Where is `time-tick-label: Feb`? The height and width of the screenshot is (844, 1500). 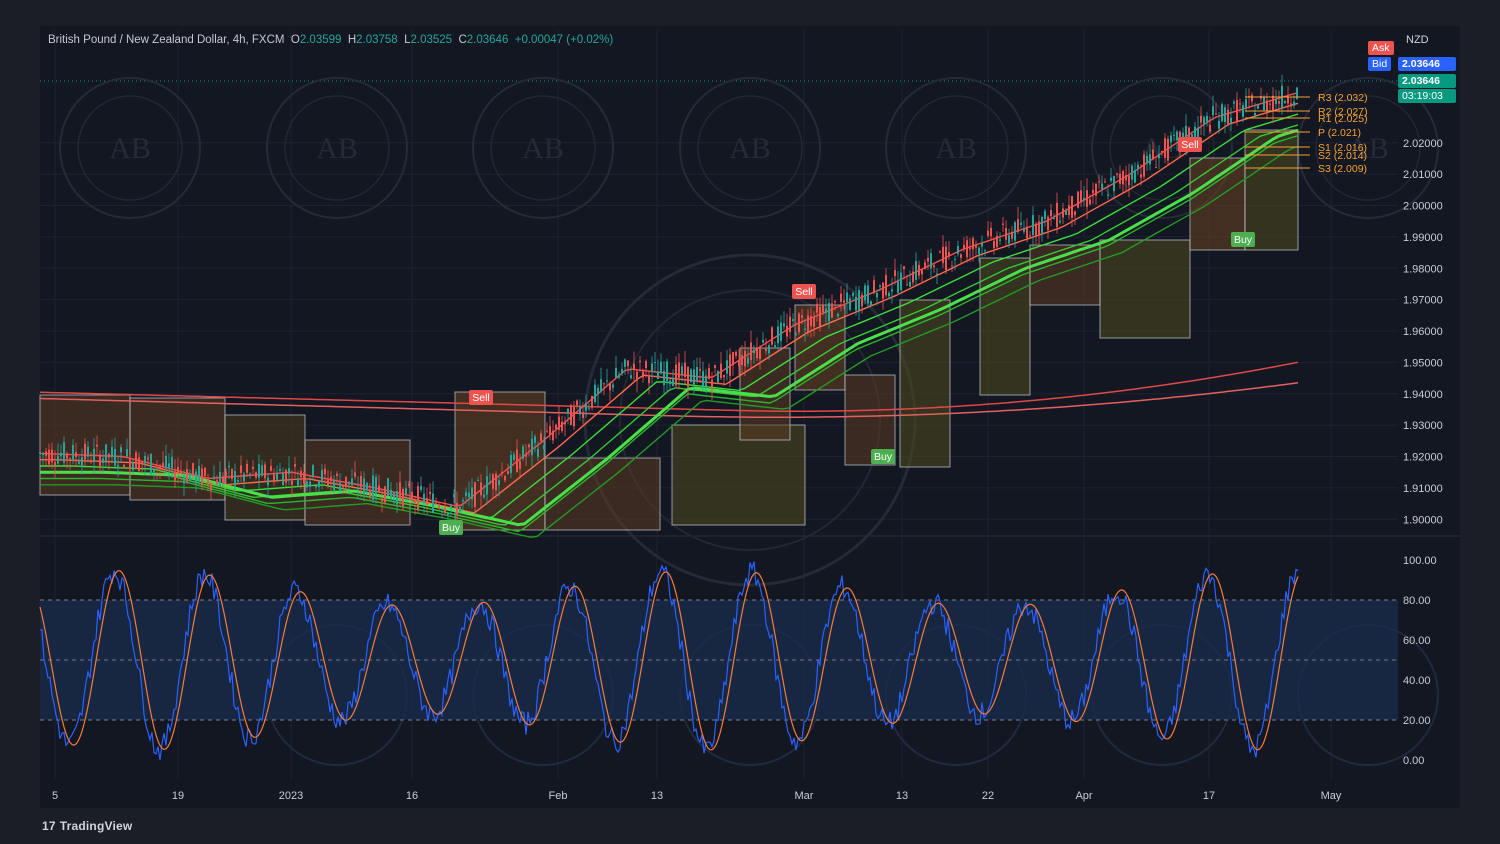 time-tick-label: Feb is located at coordinates (558, 796).